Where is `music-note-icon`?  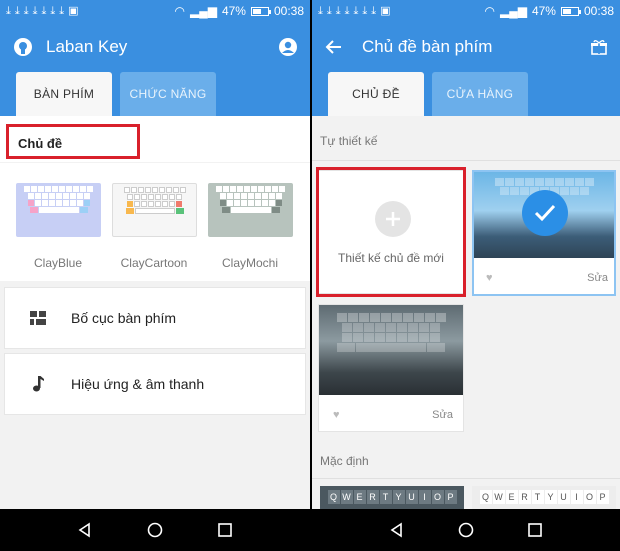
music-note-icon is located at coordinates (38, 384).